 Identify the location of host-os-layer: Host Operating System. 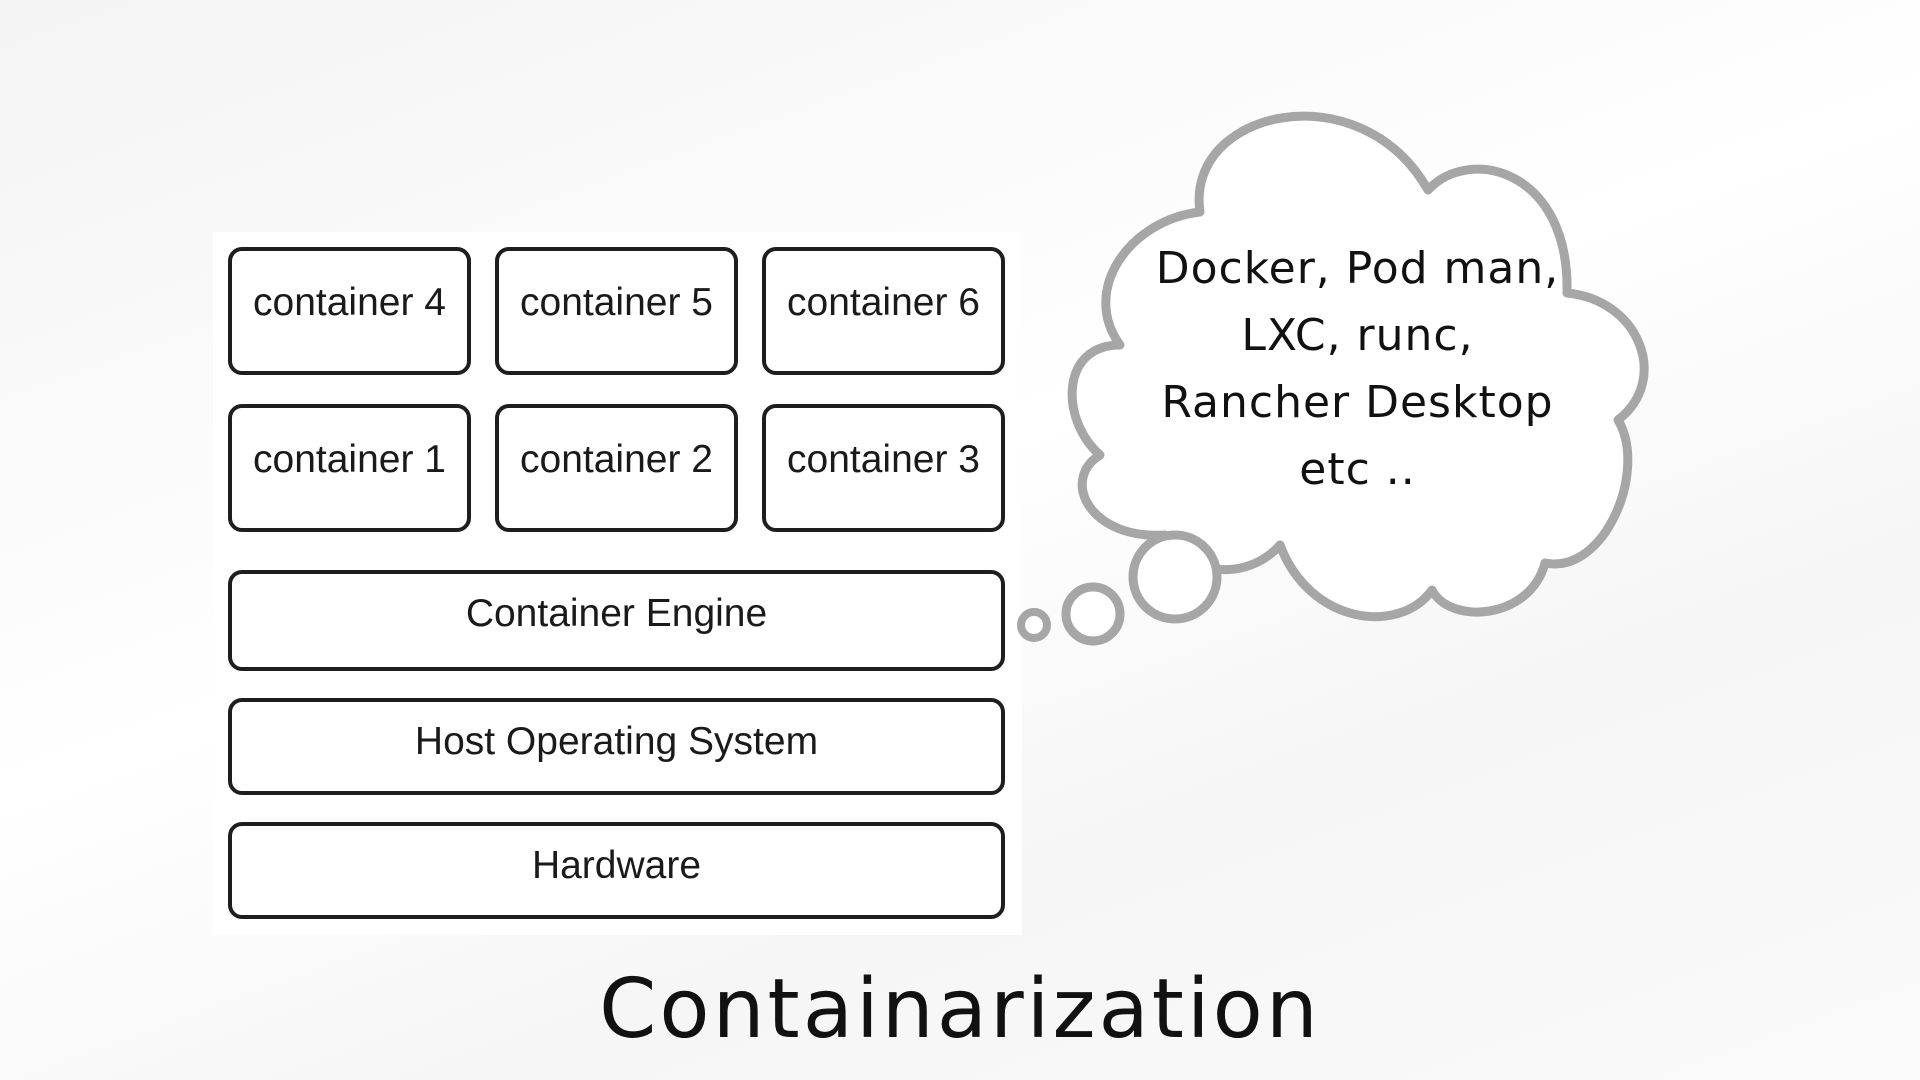
(616, 746).